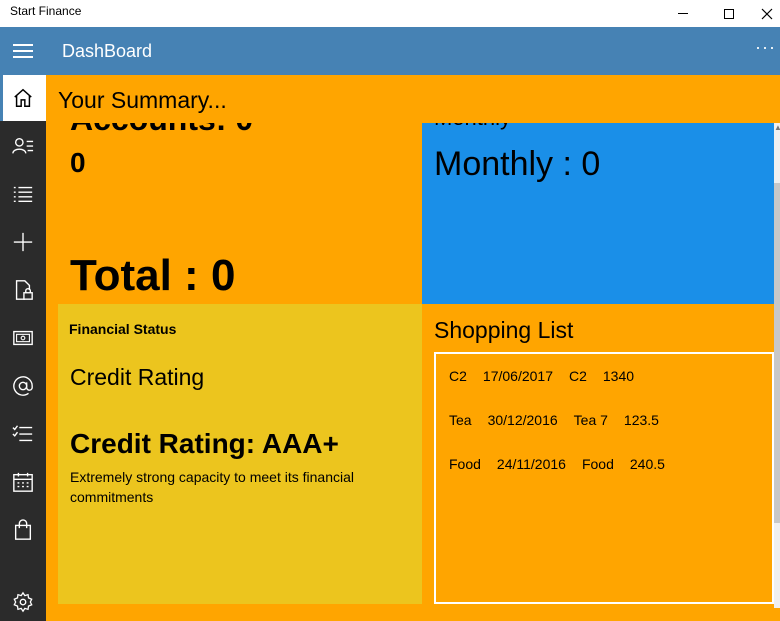  I want to click on item-date: 30/12/2016, so click(522, 420).